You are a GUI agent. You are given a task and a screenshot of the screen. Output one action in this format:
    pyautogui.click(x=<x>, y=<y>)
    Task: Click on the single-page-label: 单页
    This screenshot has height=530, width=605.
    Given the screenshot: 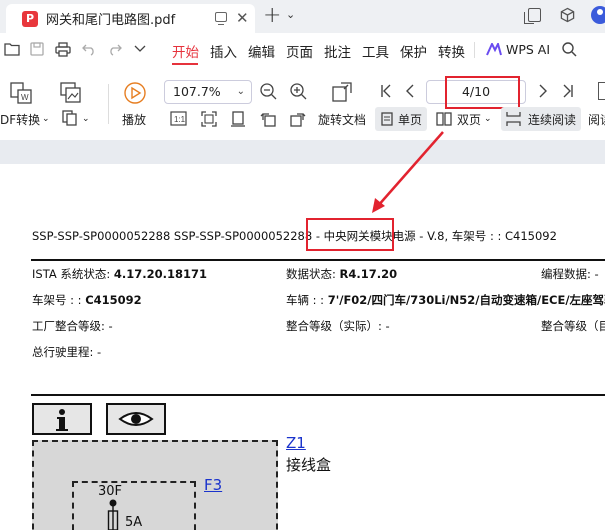 What is the action you would take?
    pyautogui.click(x=410, y=120)
    